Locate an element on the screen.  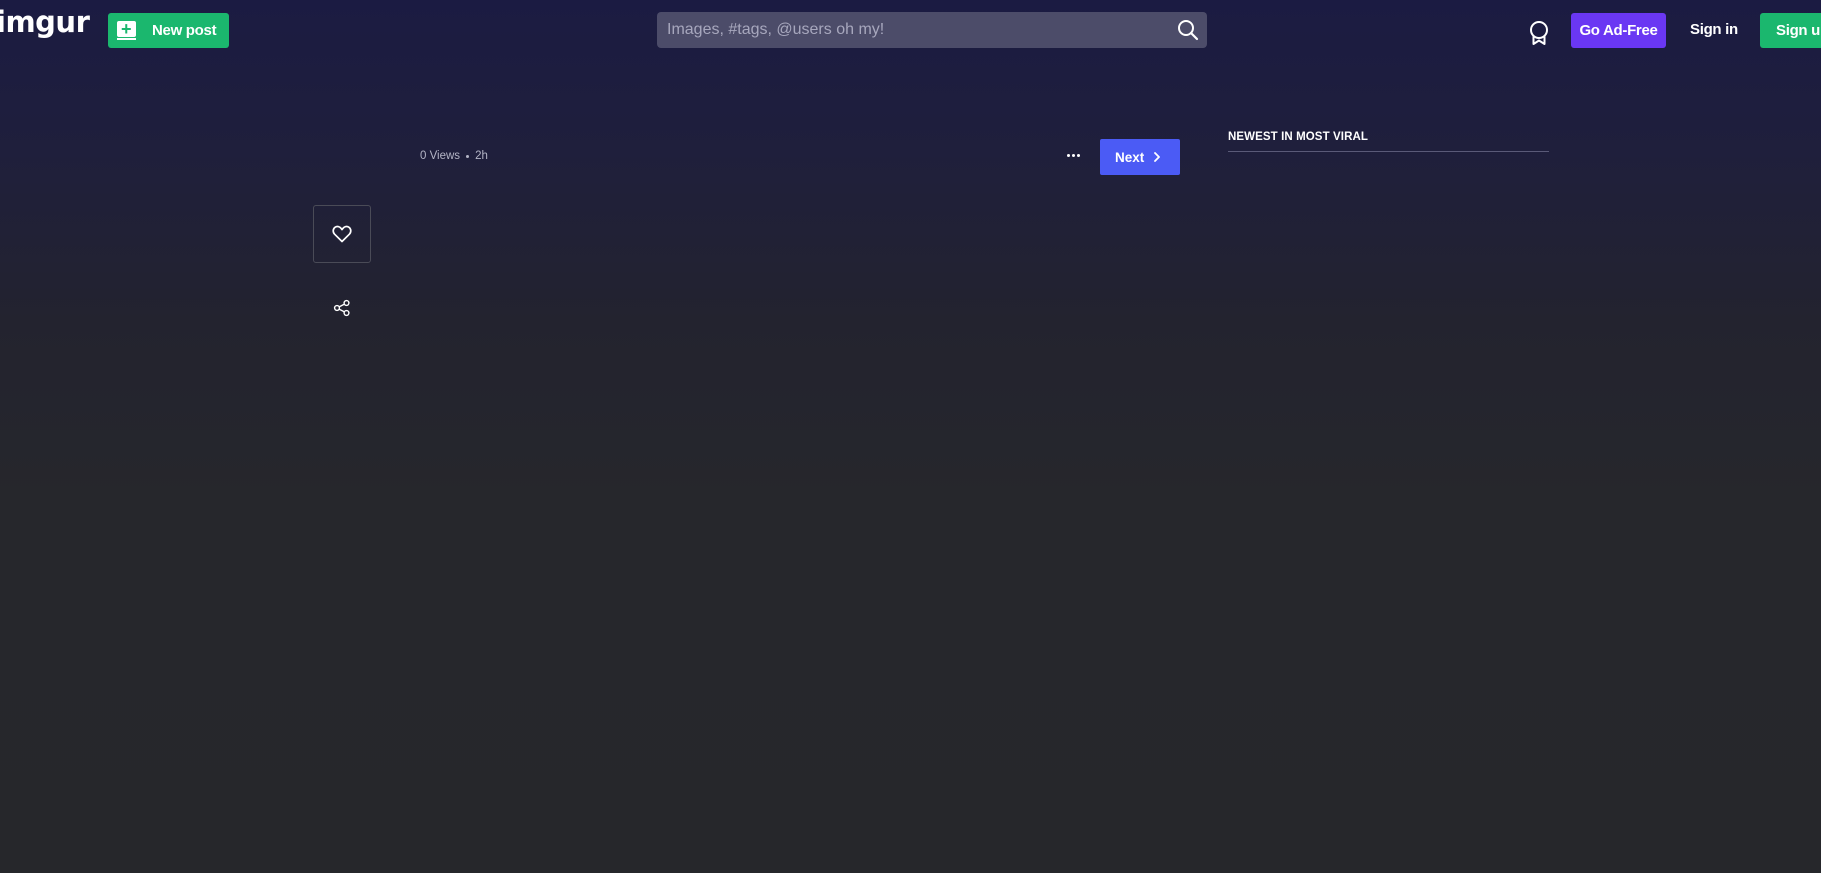
award-ribbon-icon is located at coordinates (1539, 33).